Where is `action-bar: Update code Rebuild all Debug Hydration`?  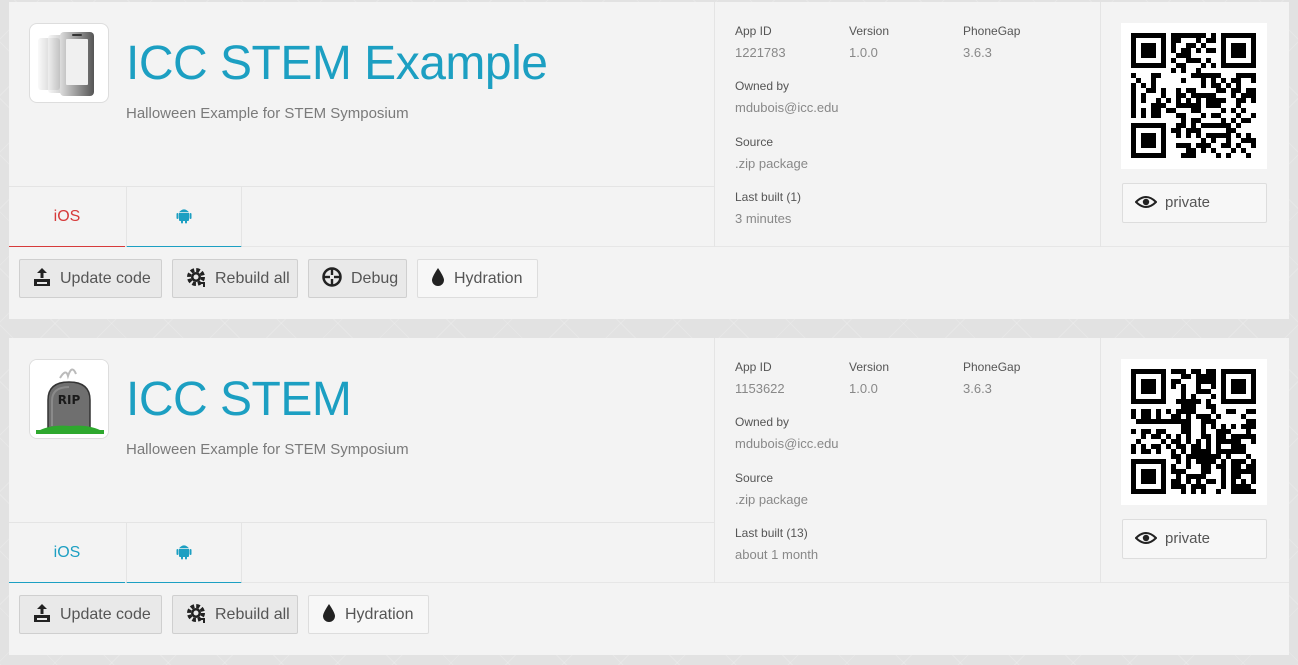
action-bar: Update code Rebuild all Debug Hydration is located at coordinates (649, 283).